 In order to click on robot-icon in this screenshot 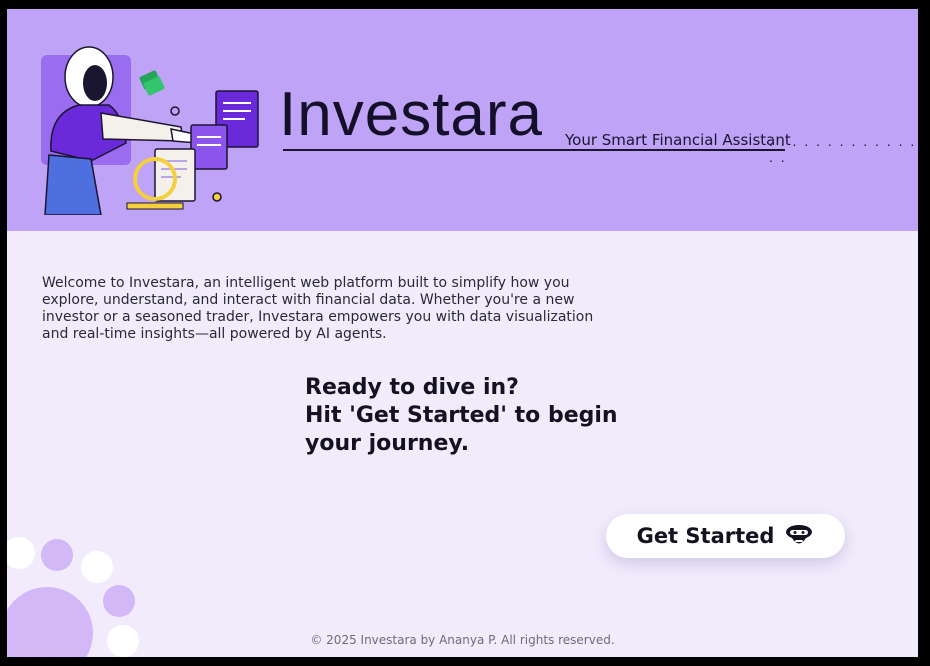, I will do `click(799, 534)`.